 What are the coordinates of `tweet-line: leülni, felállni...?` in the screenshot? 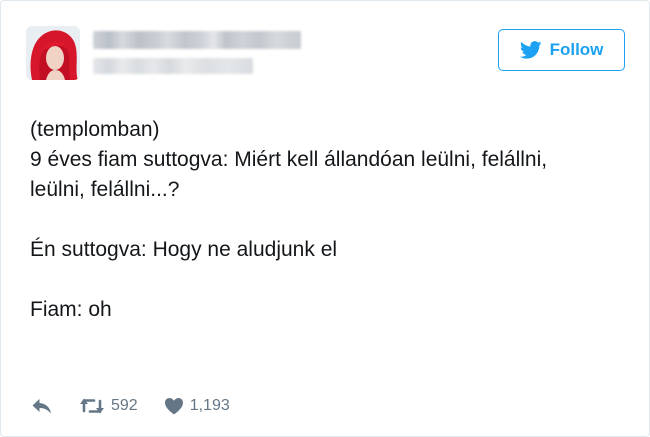 It's located at (105, 189).